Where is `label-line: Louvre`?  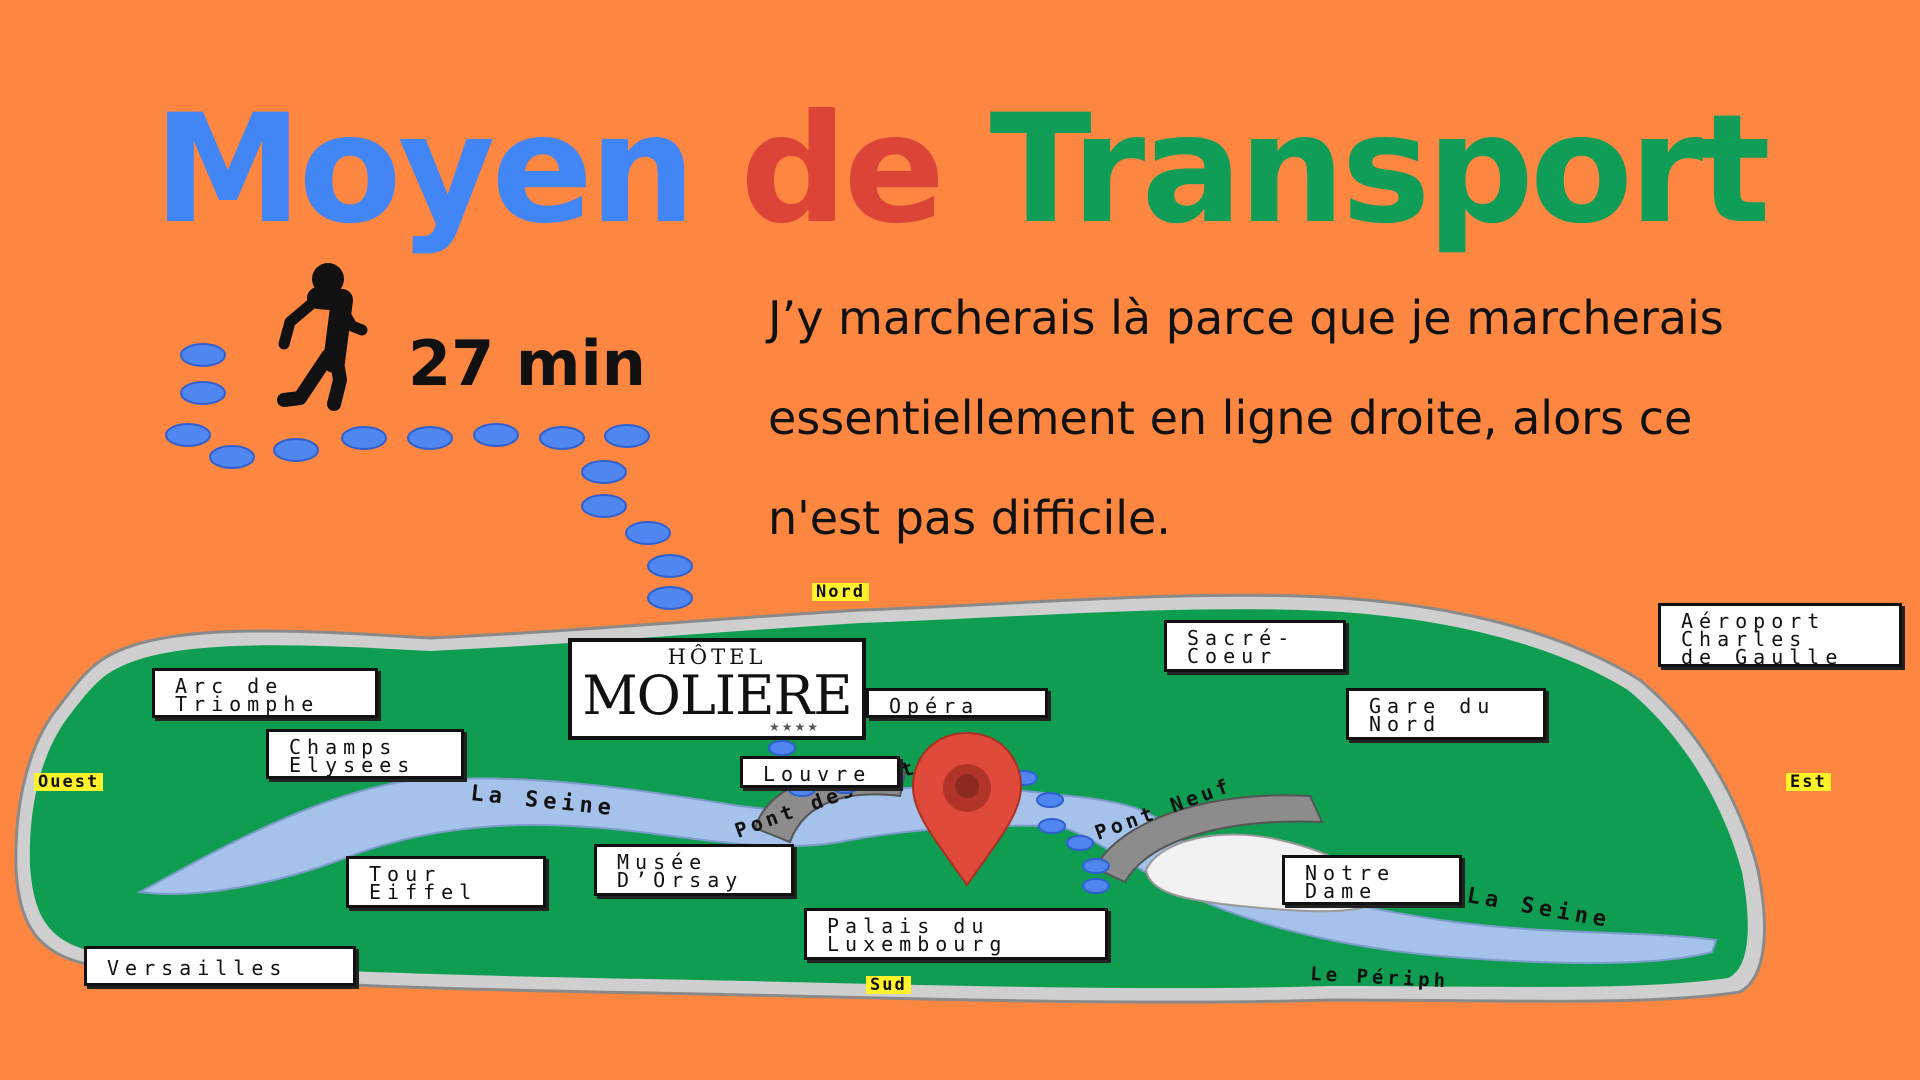
label-line: Louvre is located at coordinates (817, 774).